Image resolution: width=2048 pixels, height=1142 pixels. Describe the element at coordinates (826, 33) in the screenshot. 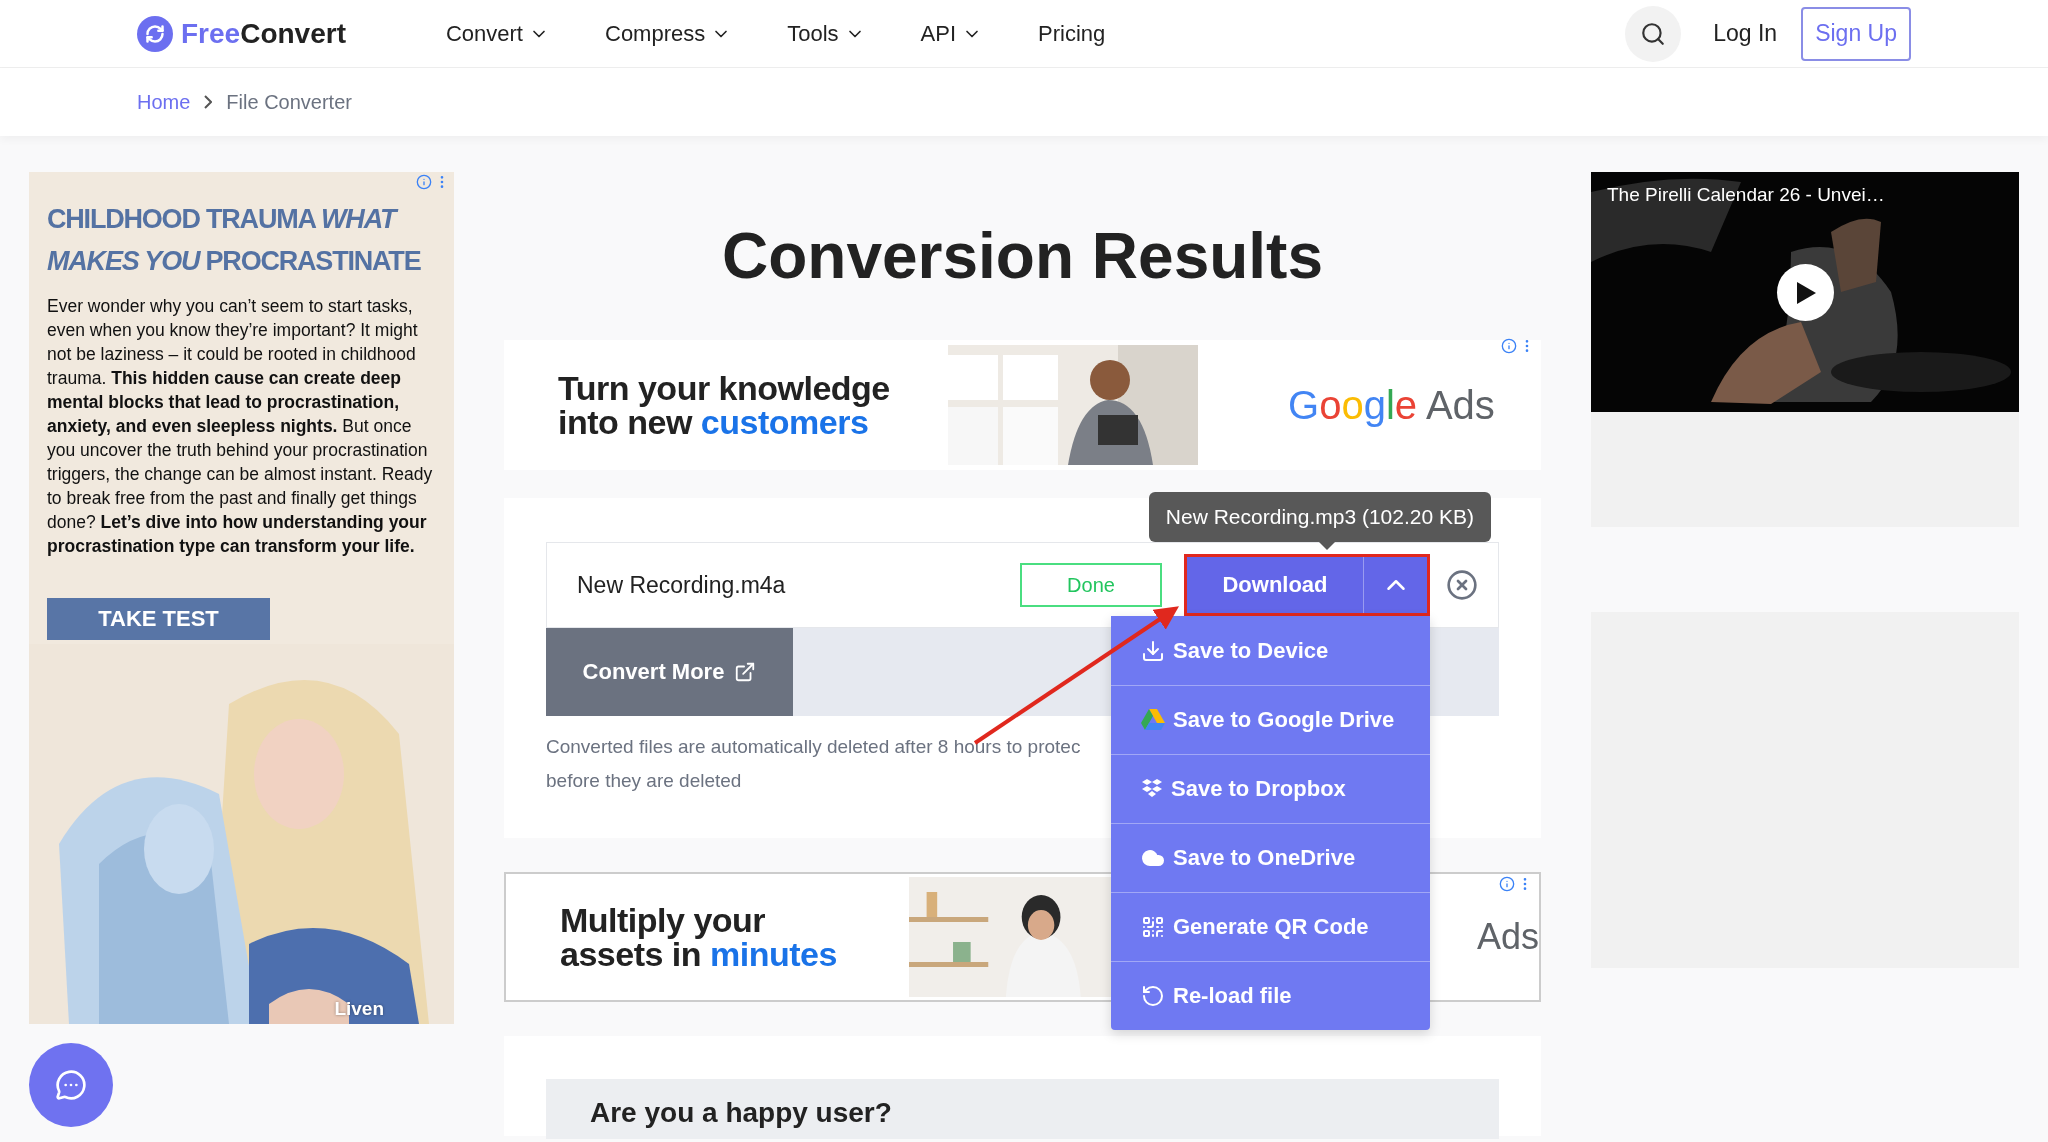

I see `nav-link: Tools` at that location.